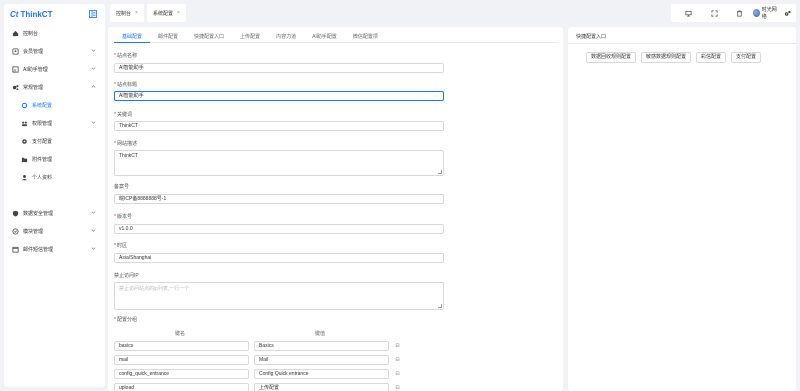 The image size is (800, 391). I want to click on sidebar-item-label: 模块管理, so click(33, 231).